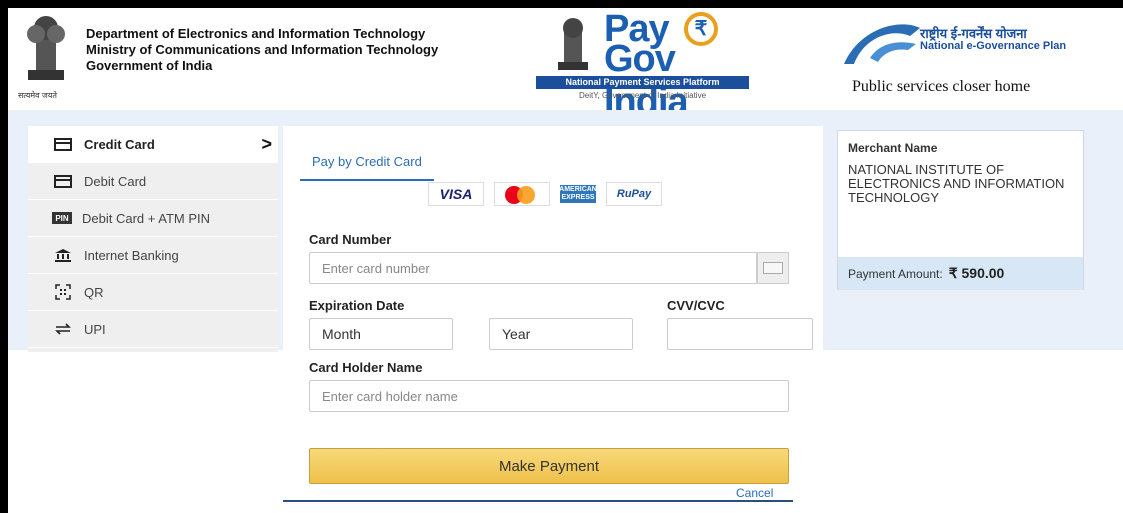 Image resolution: width=1123 pixels, height=513 pixels. What do you see at coordinates (895, 273) in the screenshot?
I see `payment-amount-label: Payment Amount:` at bounding box center [895, 273].